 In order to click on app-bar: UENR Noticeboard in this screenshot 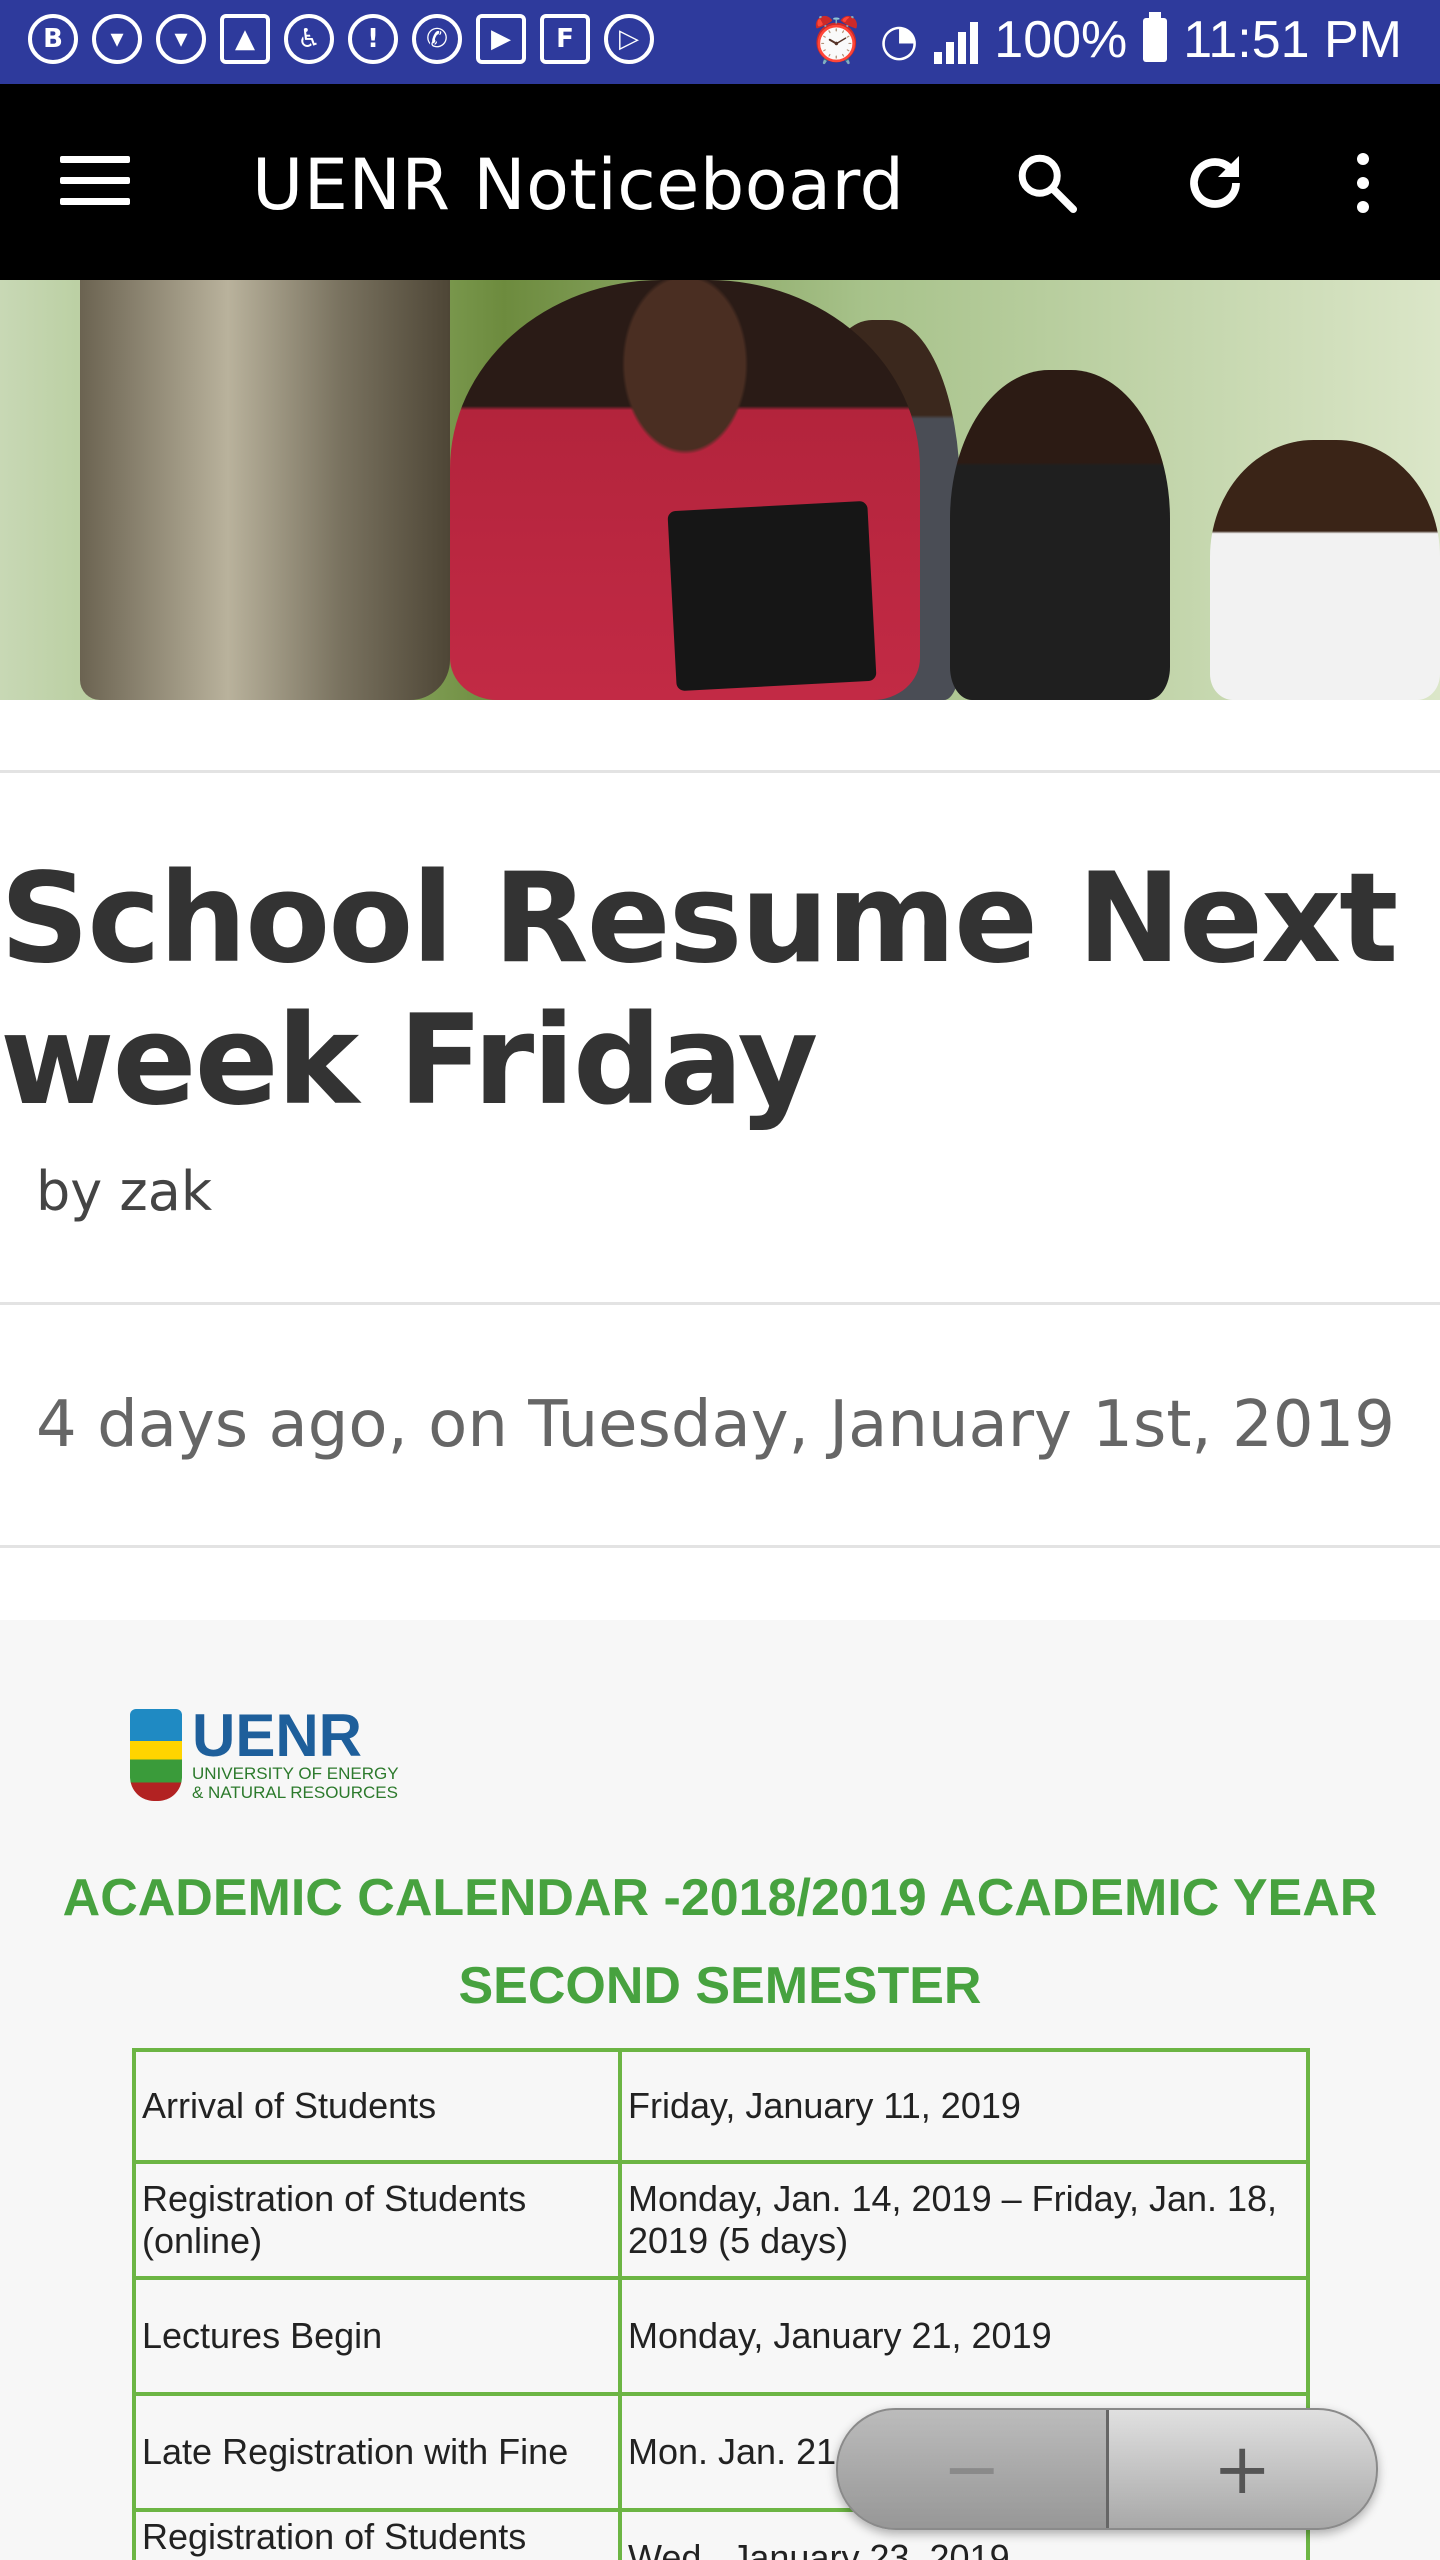, I will do `click(720, 182)`.